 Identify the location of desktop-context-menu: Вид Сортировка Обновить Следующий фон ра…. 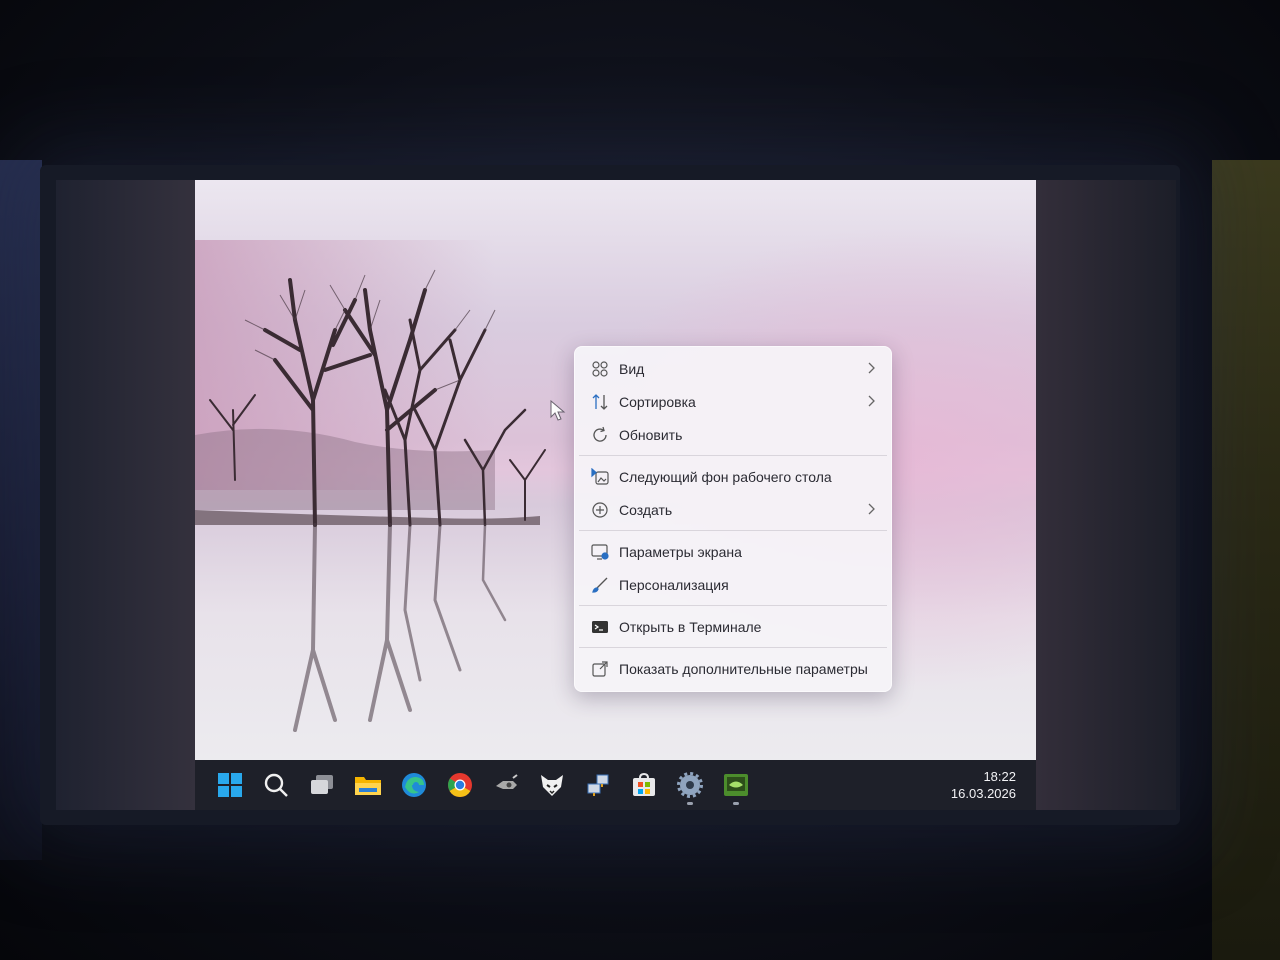
(733, 519).